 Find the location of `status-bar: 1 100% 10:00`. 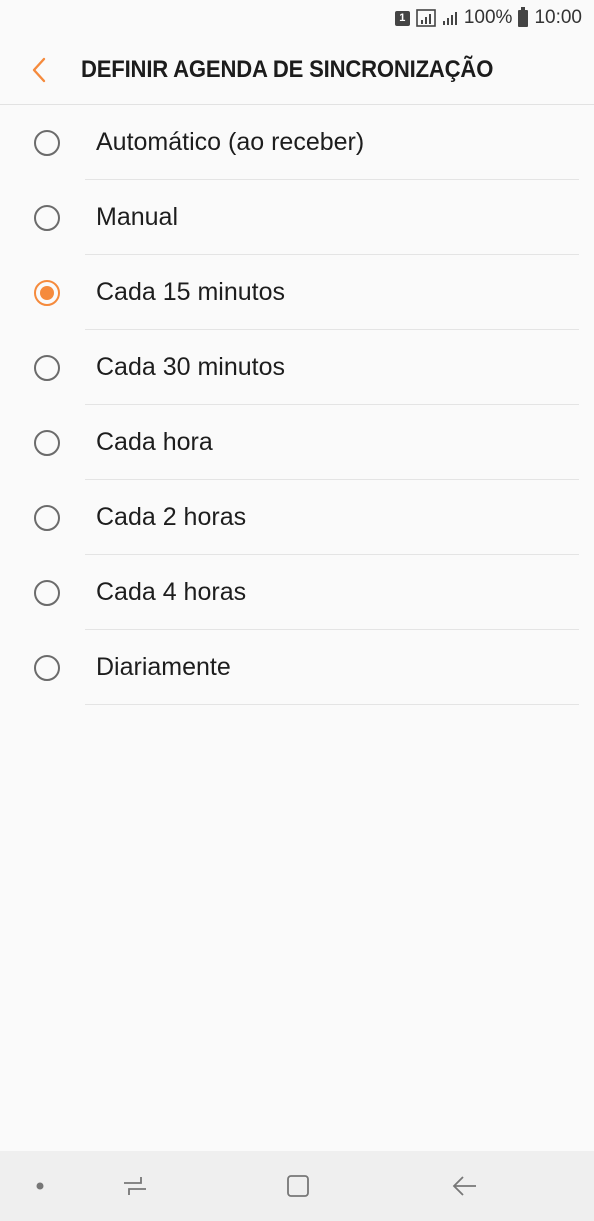

status-bar: 1 100% 10:00 is located at coordinates (297, 18).